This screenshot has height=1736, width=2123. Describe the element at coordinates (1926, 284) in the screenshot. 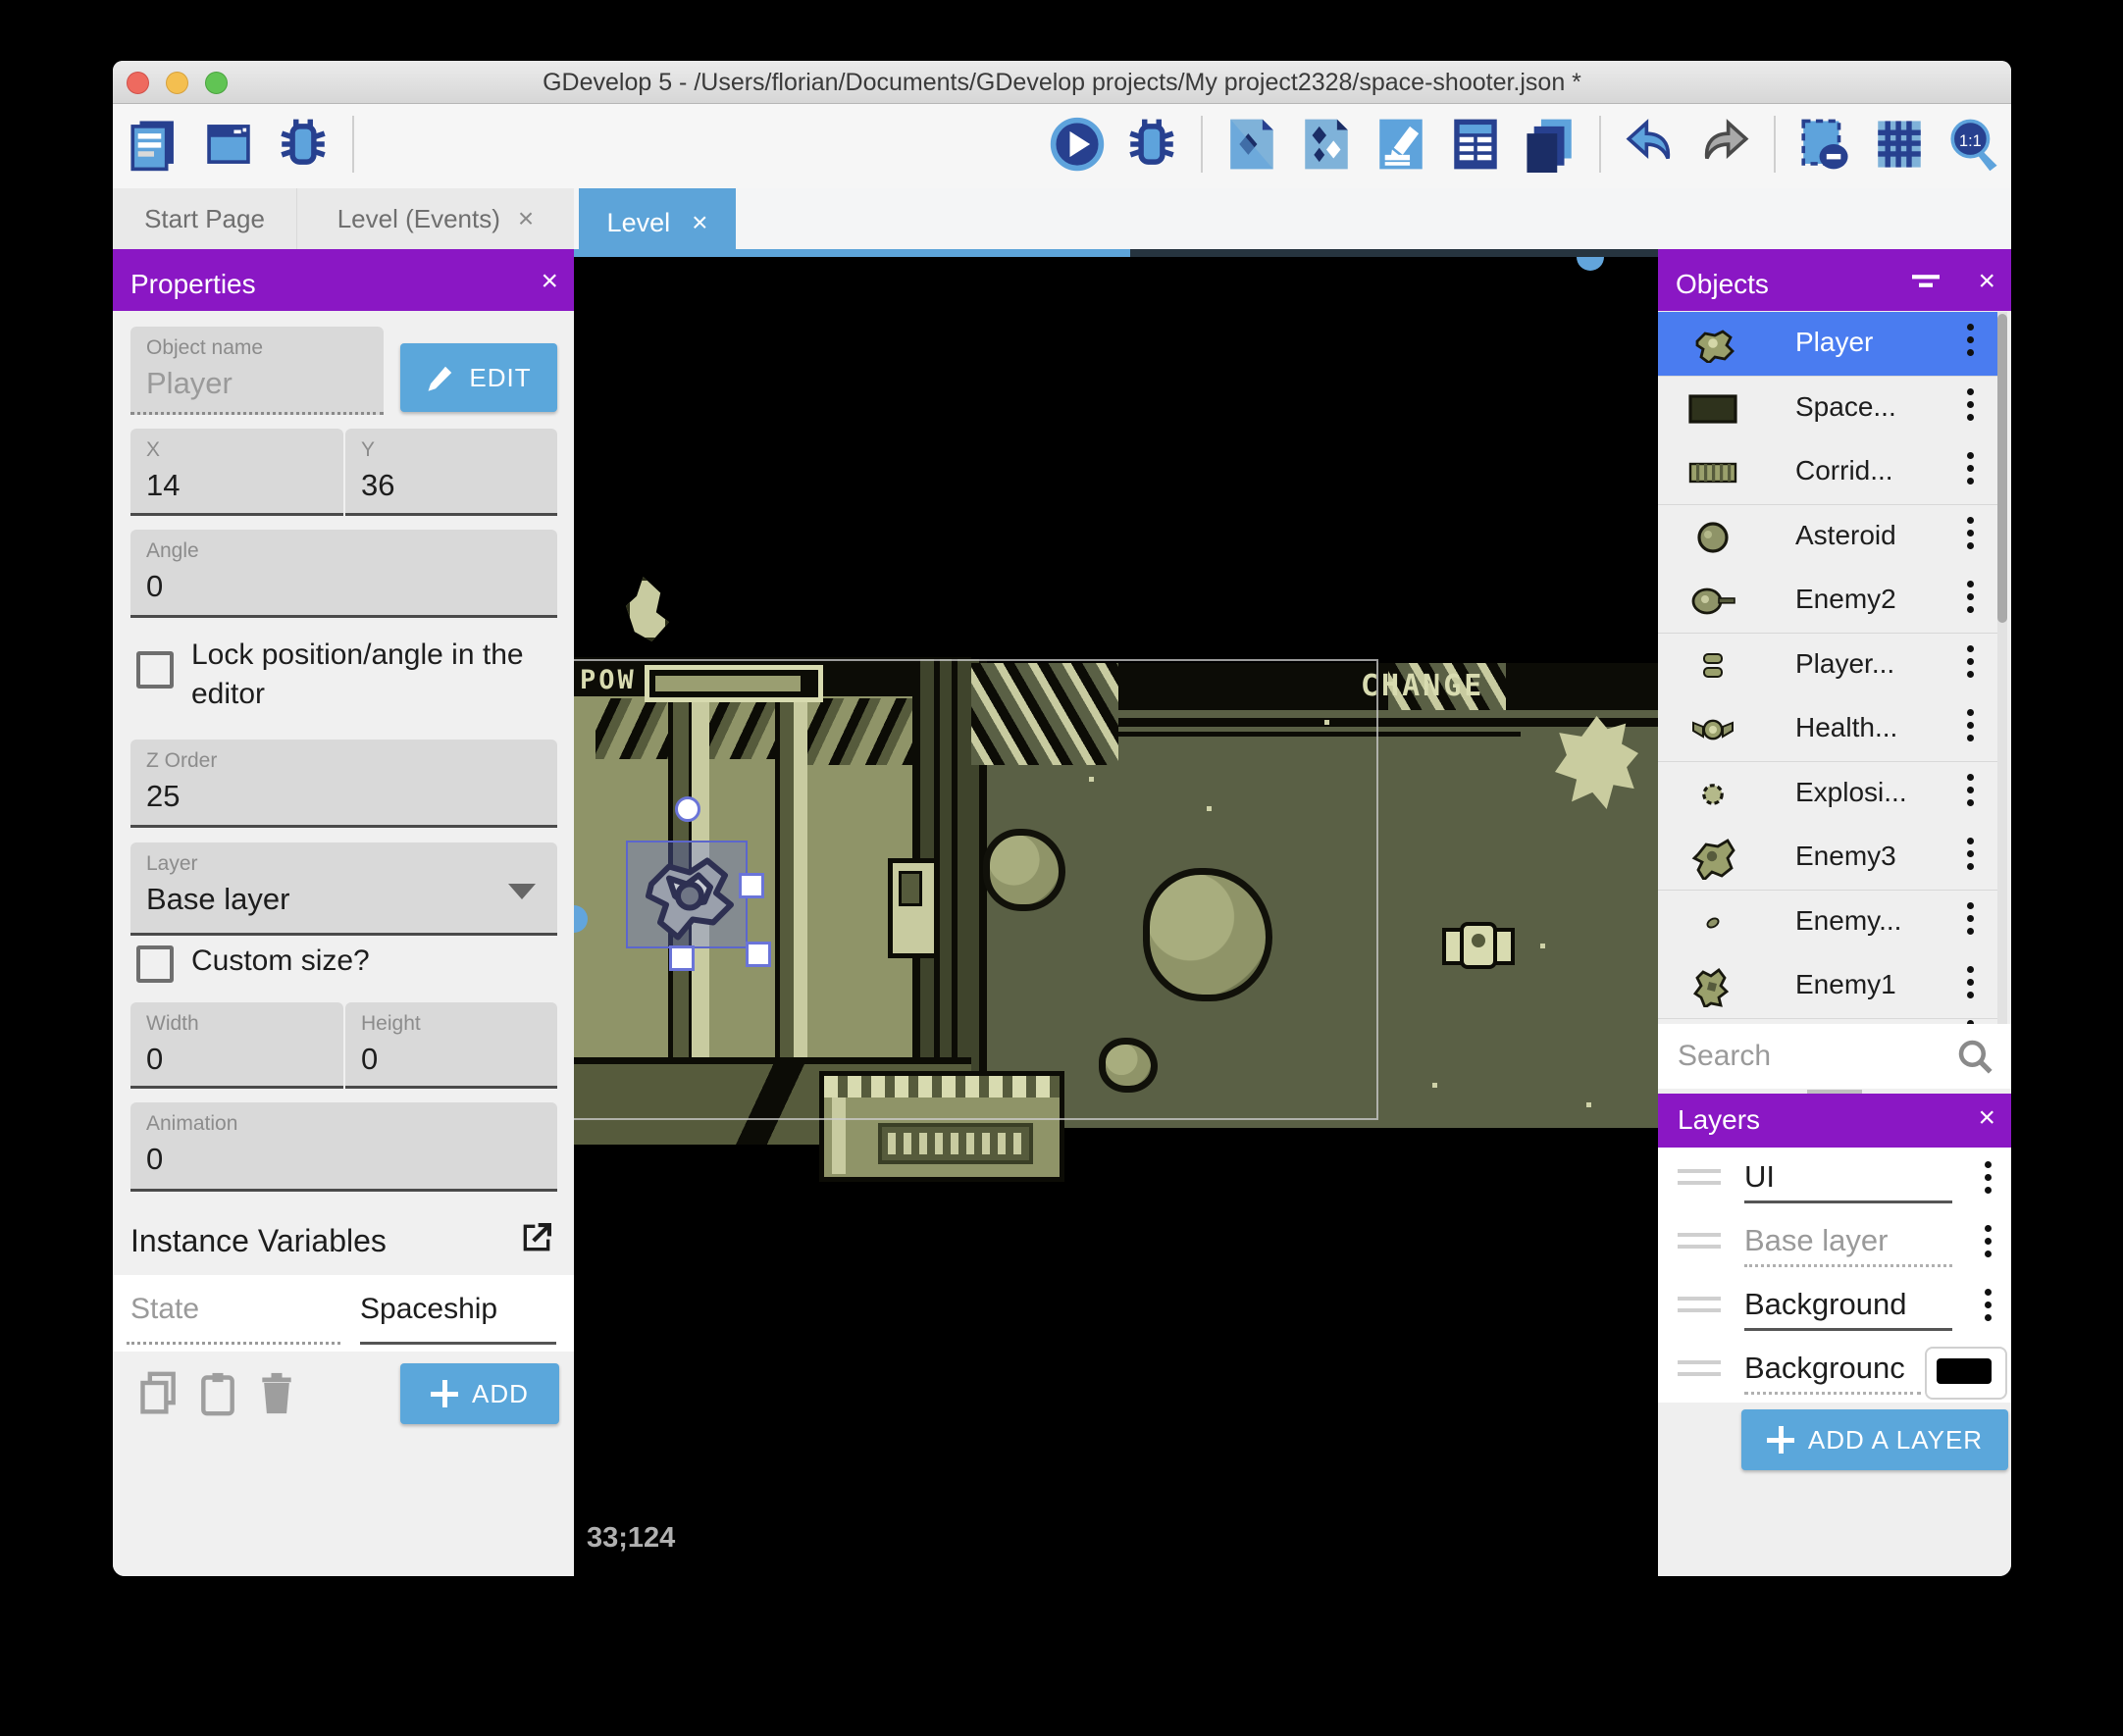

I see `filter-icon` at that location.